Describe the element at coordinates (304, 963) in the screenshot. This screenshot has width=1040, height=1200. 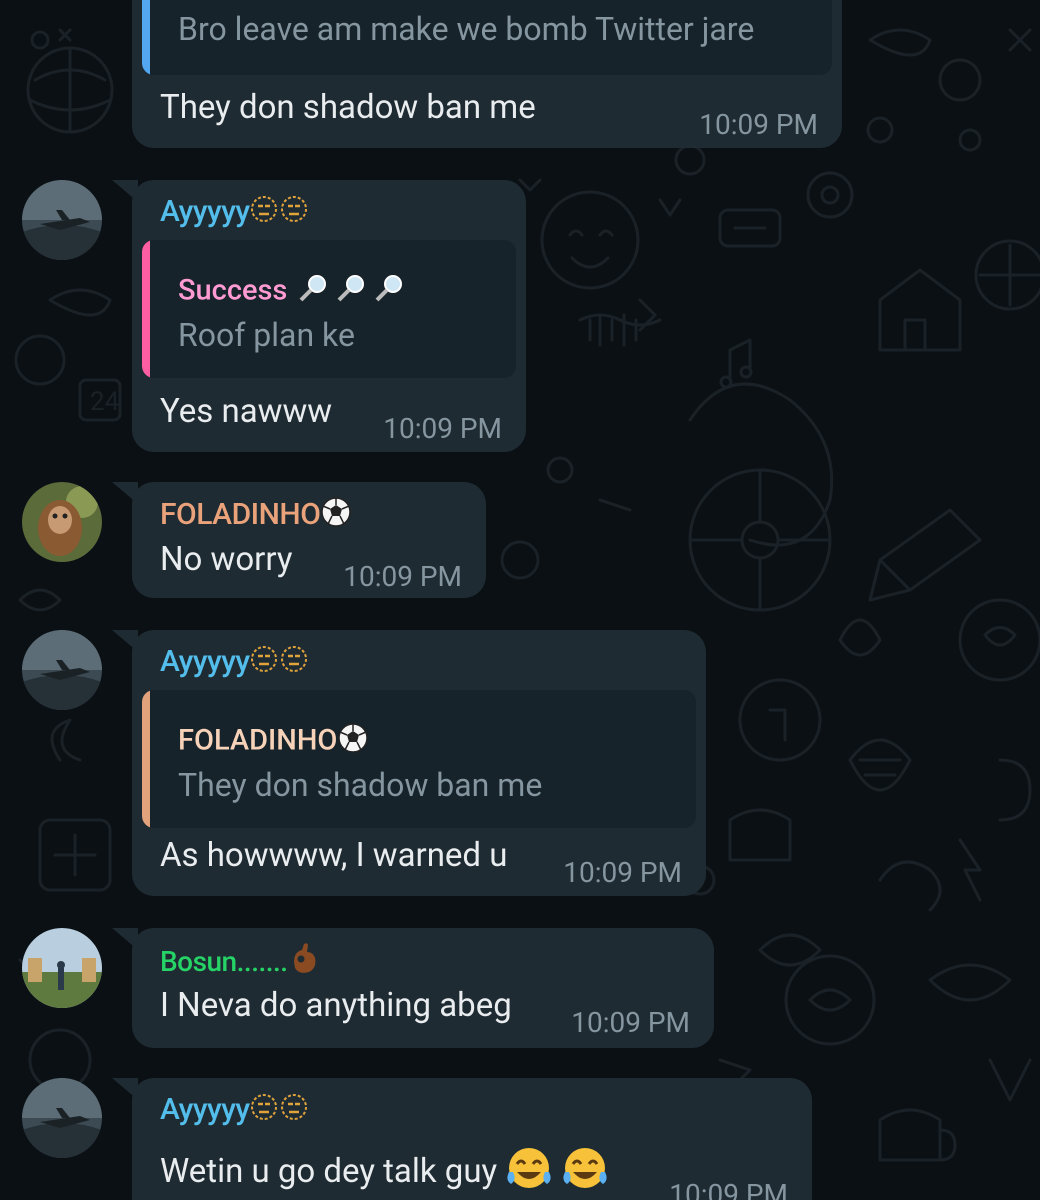
I see `ok-hand-emoji` at that location.